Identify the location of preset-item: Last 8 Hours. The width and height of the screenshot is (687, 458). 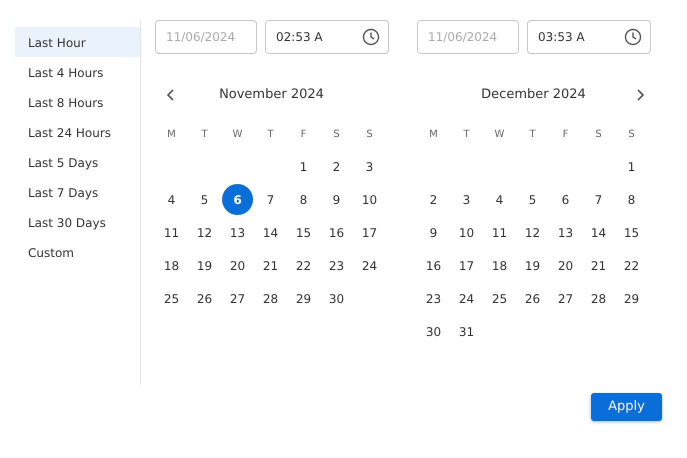
(77, 102).